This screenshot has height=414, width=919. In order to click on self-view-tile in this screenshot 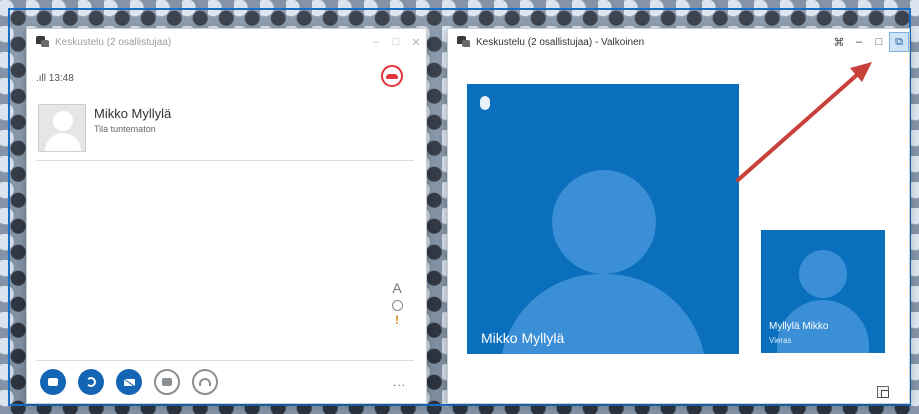, I will do `click(823, 291)`.